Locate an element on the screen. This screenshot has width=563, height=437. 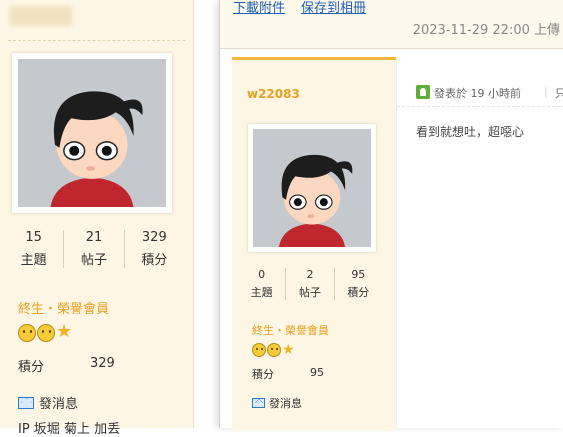
post-header: 發表於 19 小時前 | 只 is located at coordinates (480, 90).